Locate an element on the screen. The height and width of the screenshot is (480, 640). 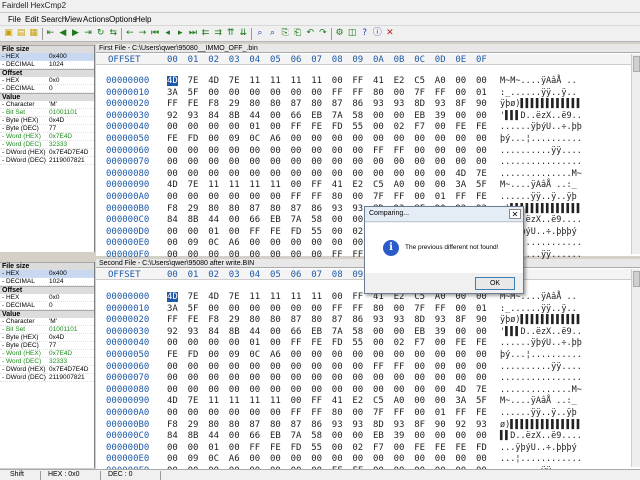
hex-byte: E2 is located at coordinates (357, 185).